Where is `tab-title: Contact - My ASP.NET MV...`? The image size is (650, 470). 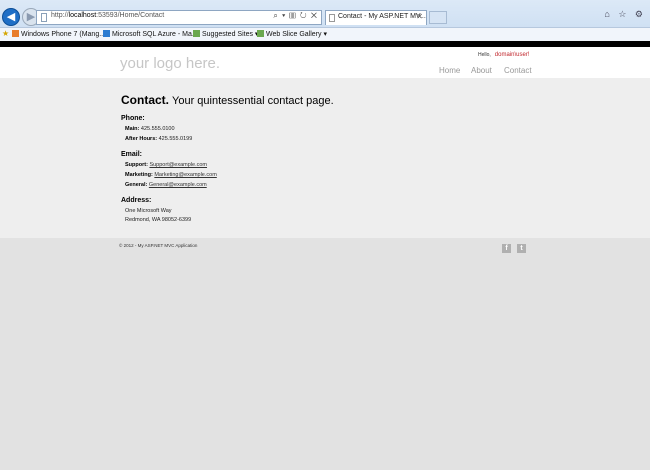
tab-title: Contact - My ASP.NET MV... is located at coordinates (382, 16).